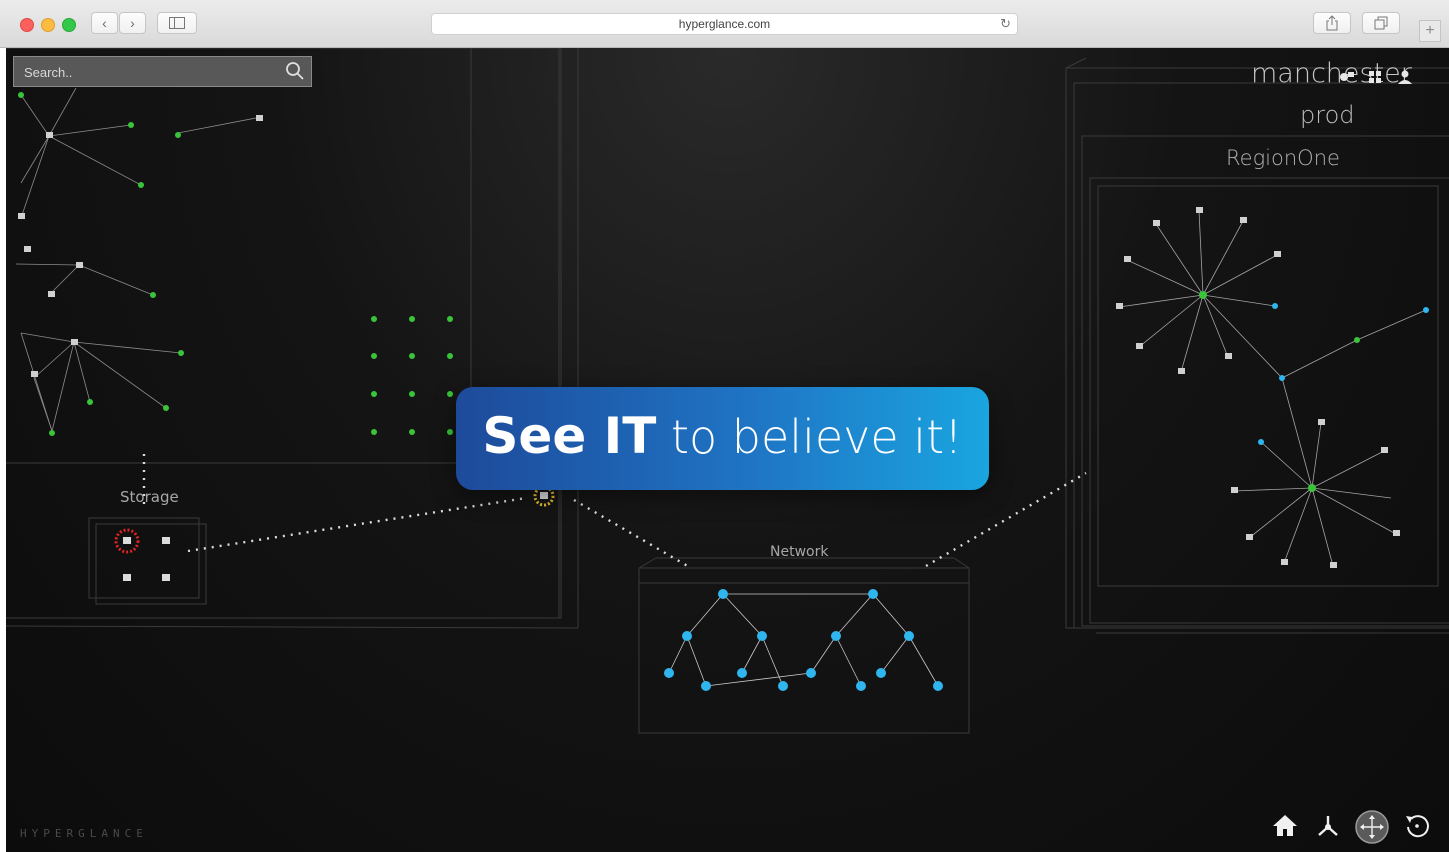 This screenshot has height=852, width=1449. I want to click on storage-zone-label: Storage, so click(149, 497).